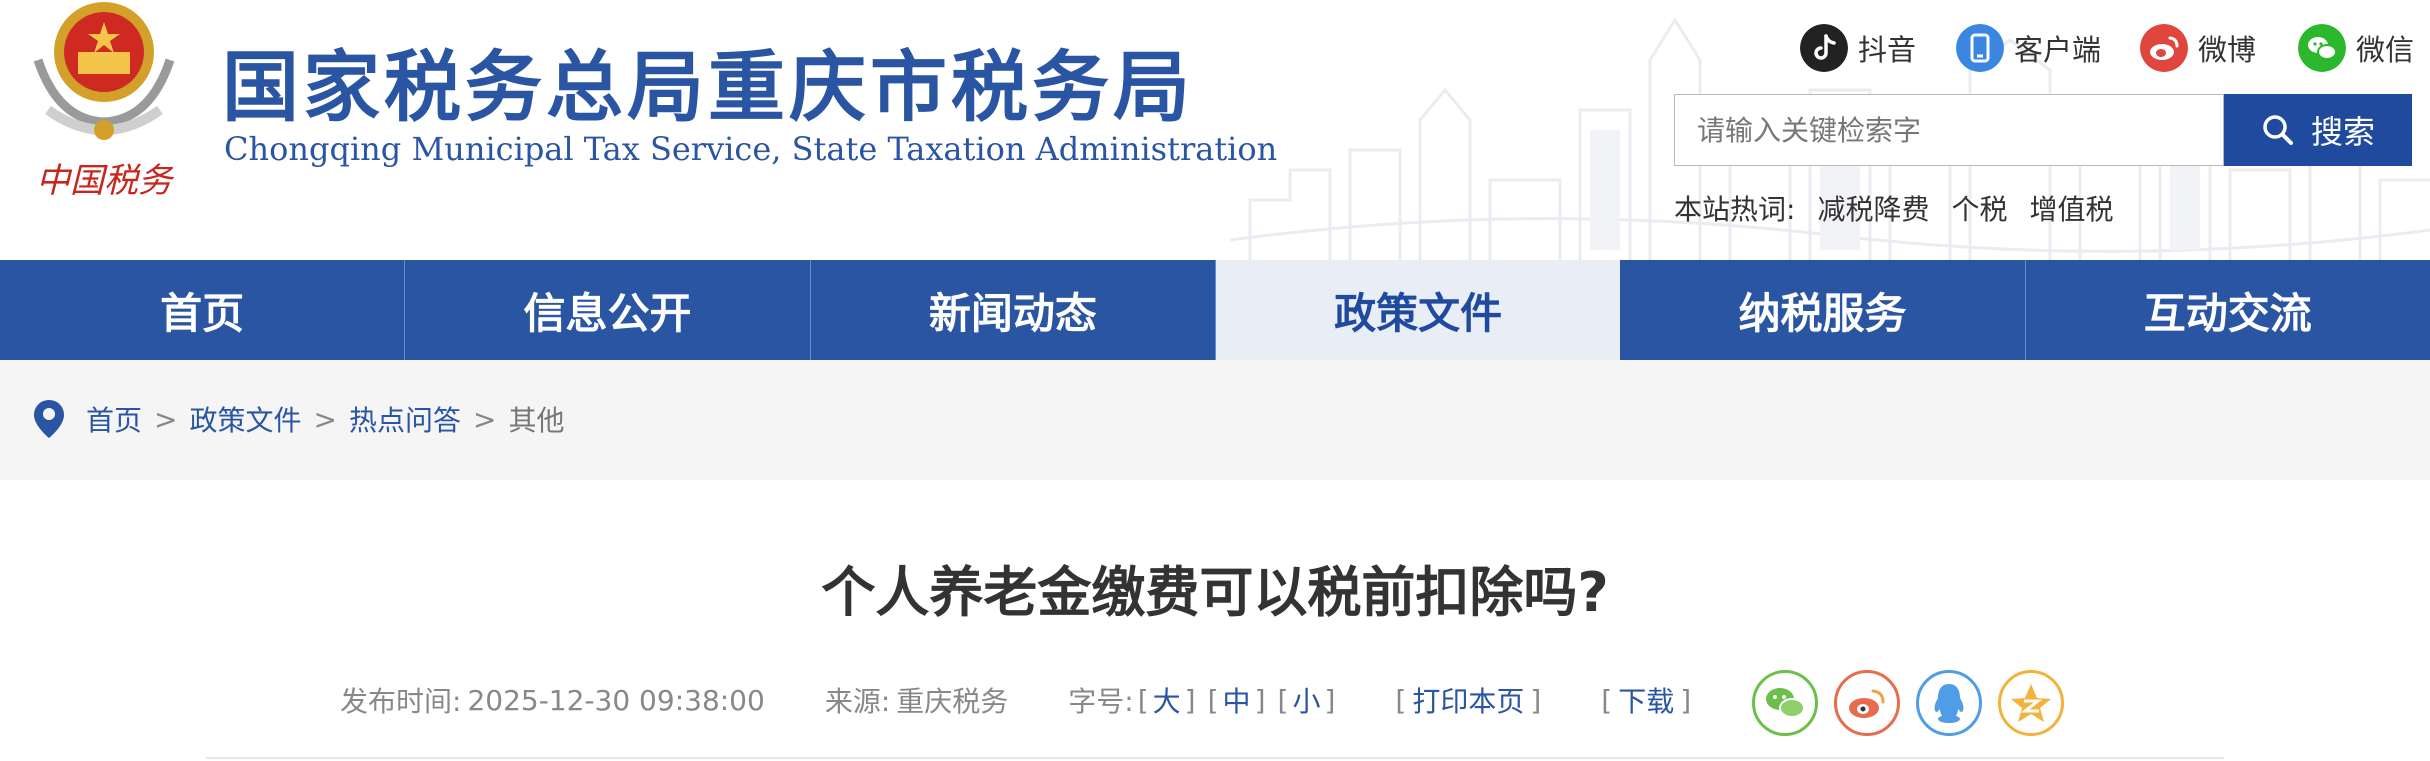 This screenshot has width=2430, height=761. Describe the element at coordinates (2342, 132) in the screenshot. I see `search-button-label: 搜索` at that location.